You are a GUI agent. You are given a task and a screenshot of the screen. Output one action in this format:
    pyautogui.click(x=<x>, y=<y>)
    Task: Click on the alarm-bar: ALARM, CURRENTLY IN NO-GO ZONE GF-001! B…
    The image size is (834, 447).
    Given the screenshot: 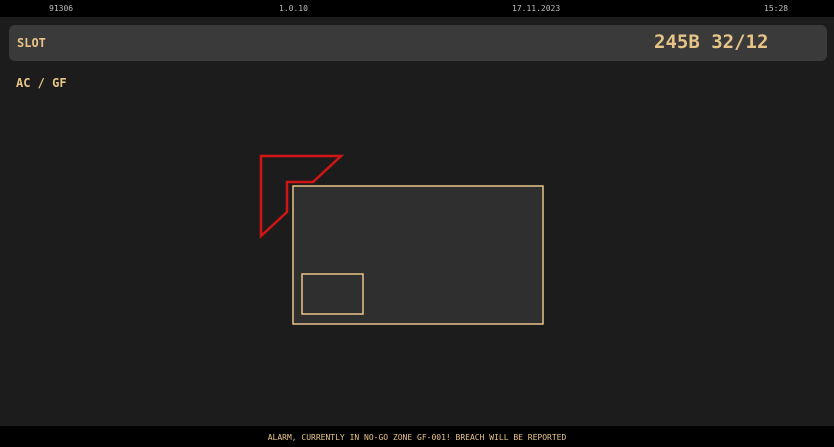 What is the action you would take?
    pyautogui.click(x=417, y=436)
    